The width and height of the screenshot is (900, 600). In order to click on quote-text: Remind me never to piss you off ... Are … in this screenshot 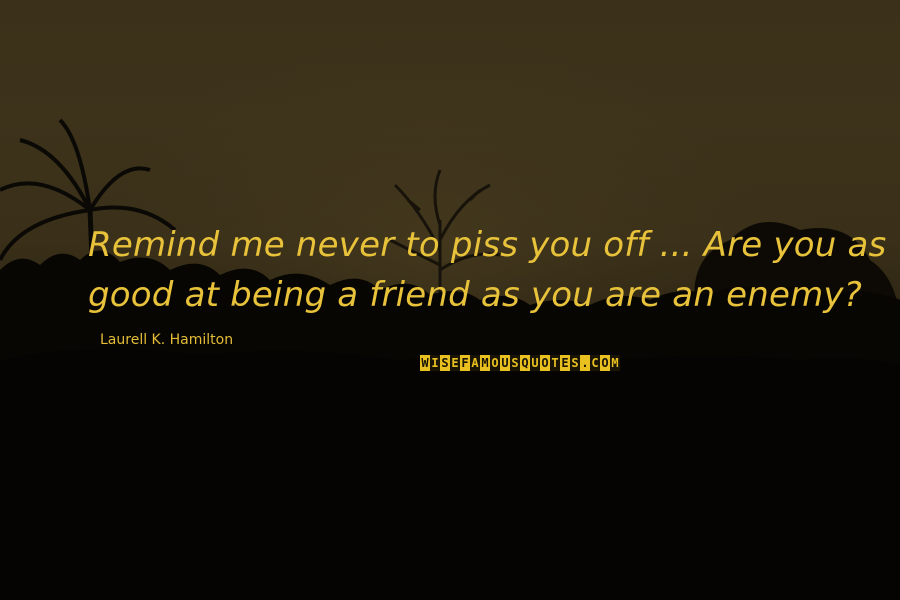, I will do `click(487, 270)`.